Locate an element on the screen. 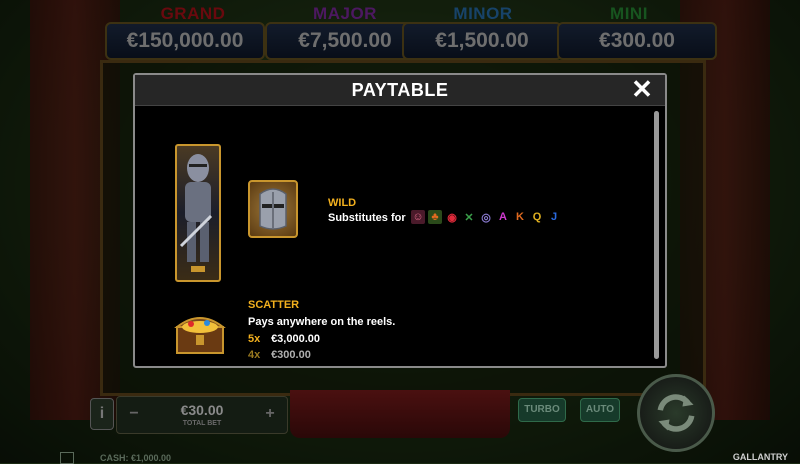 This screenshot has width=800, height=464. letter-q-icon: Q is located at coordinates (537, 217).